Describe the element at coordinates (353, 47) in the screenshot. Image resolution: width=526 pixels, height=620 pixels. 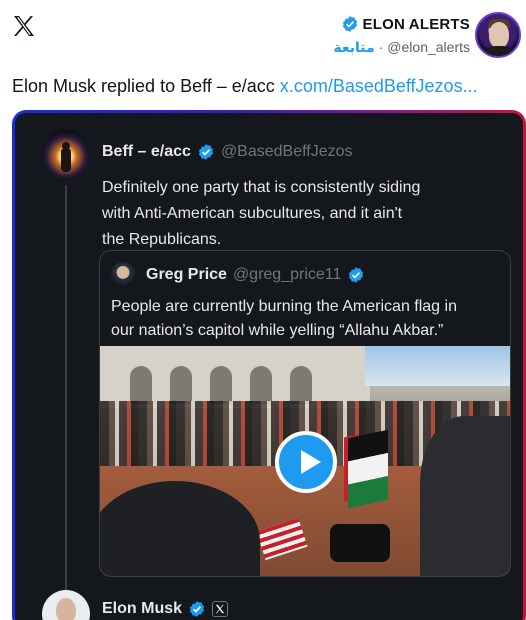
I see `follow-button: متابعة` at that location.